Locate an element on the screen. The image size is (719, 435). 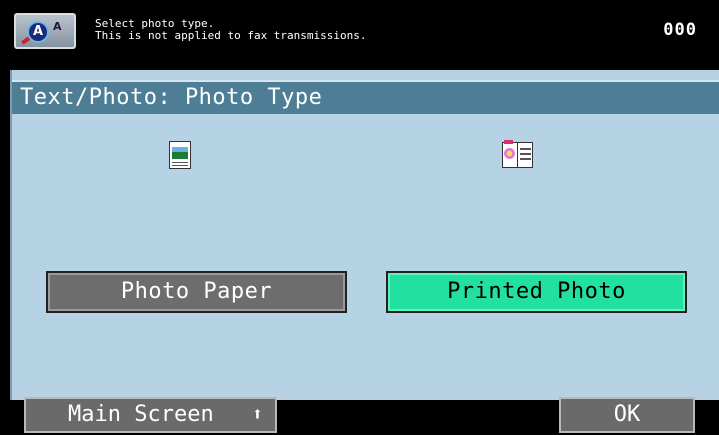
dialog-title-bar: Text/Photo: Photo Type is located at coordinates (365, 97).